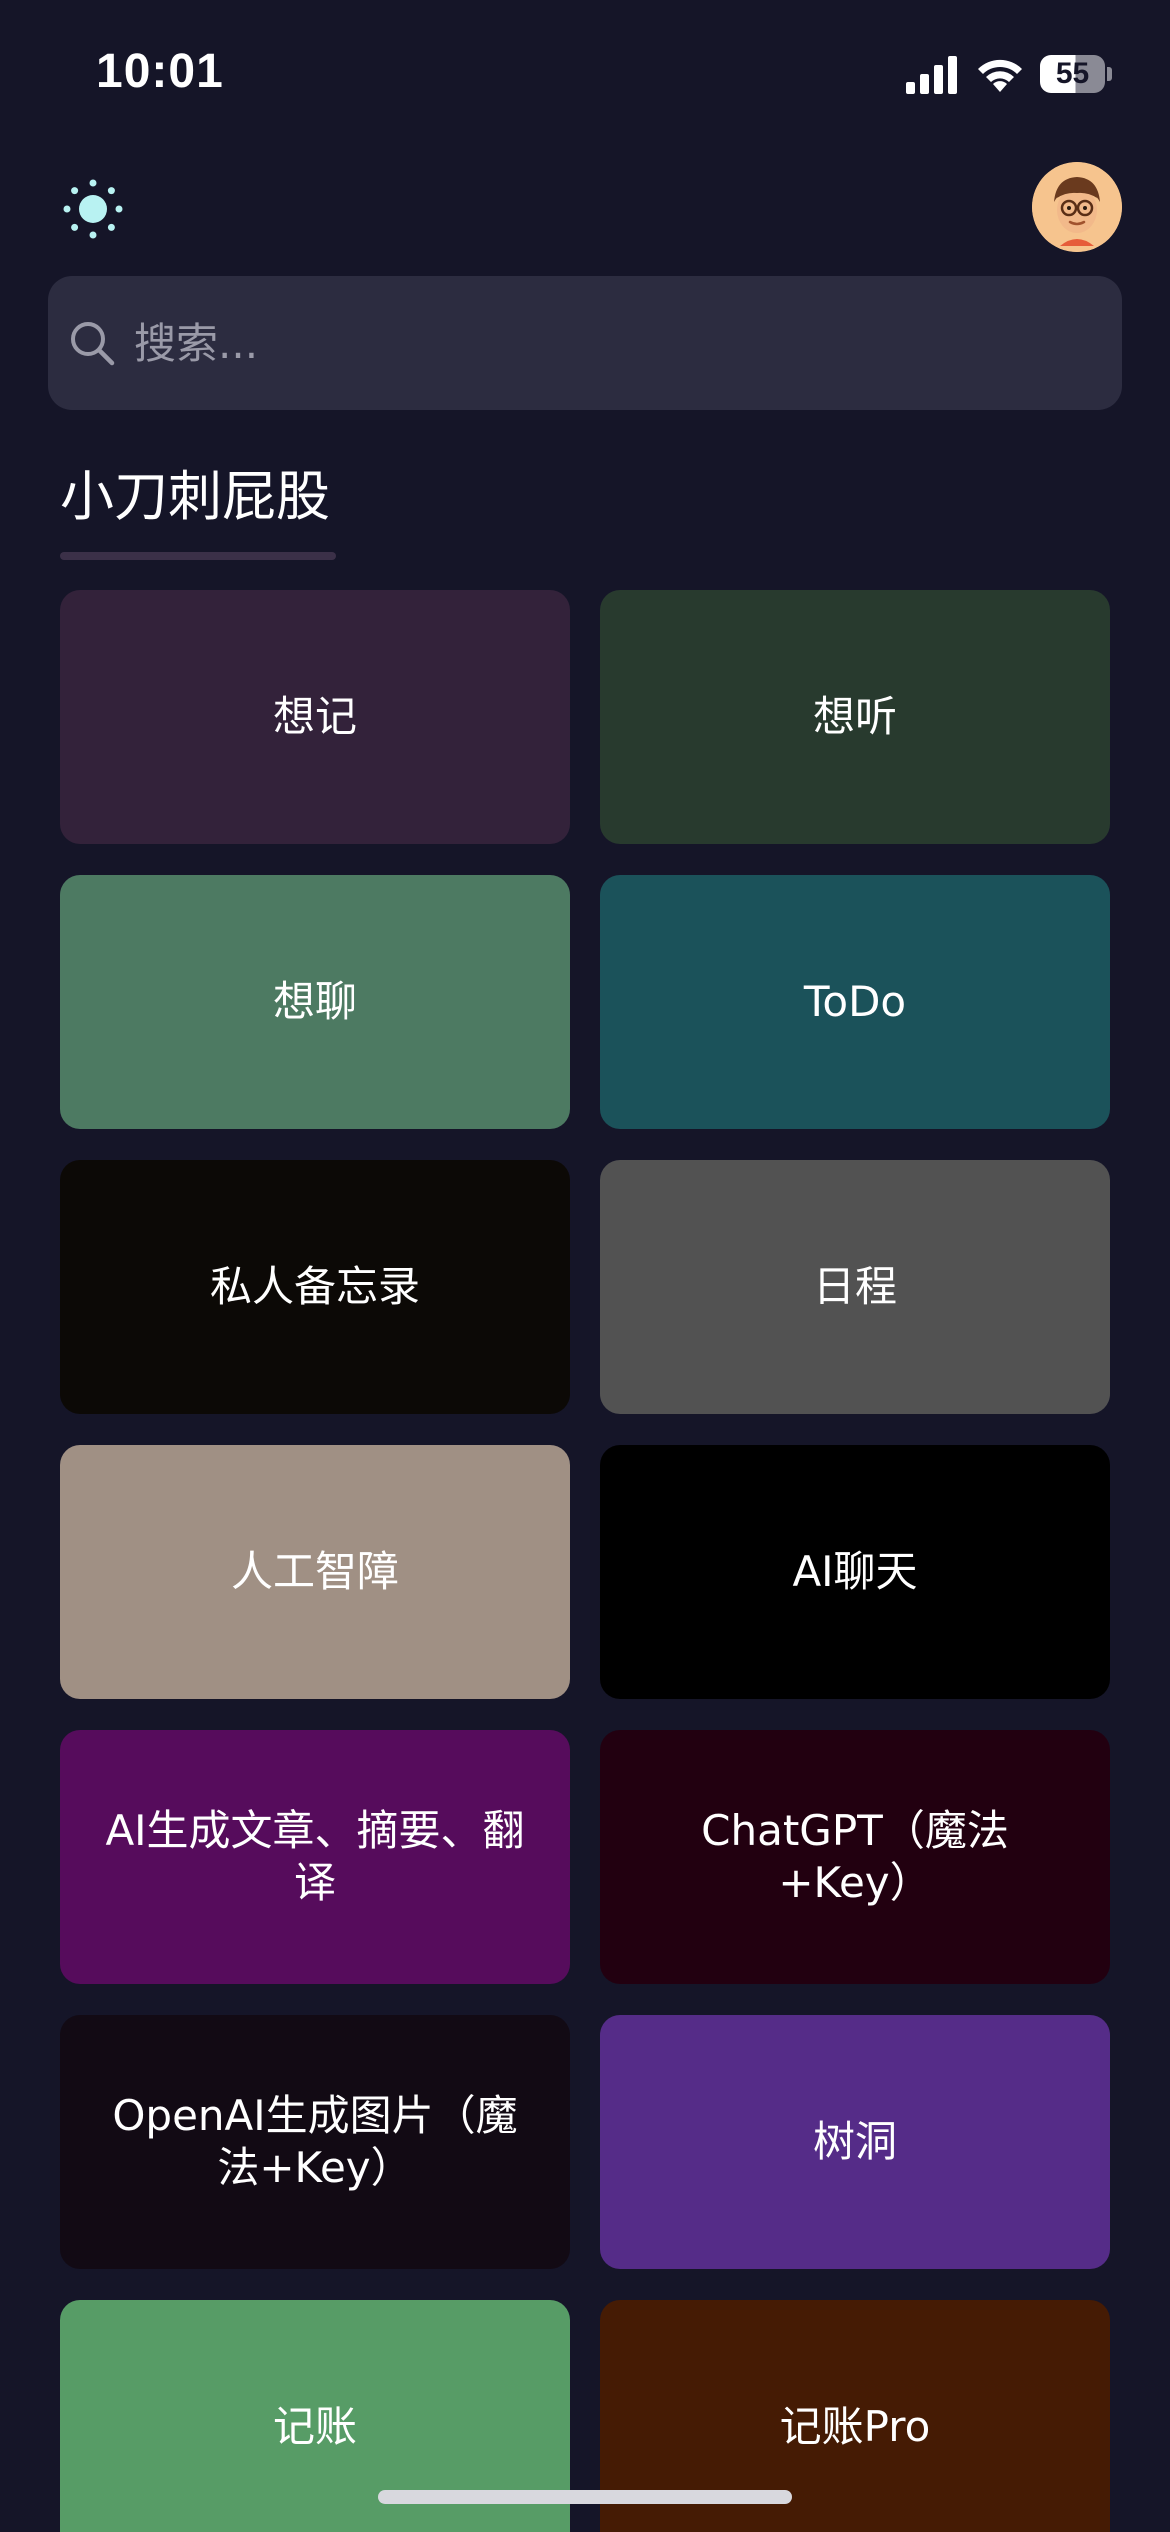 The width and height of the screenshot is (1170, 2532). I want to click on tile-tree-hole: 树洞, so click(855, 2142).